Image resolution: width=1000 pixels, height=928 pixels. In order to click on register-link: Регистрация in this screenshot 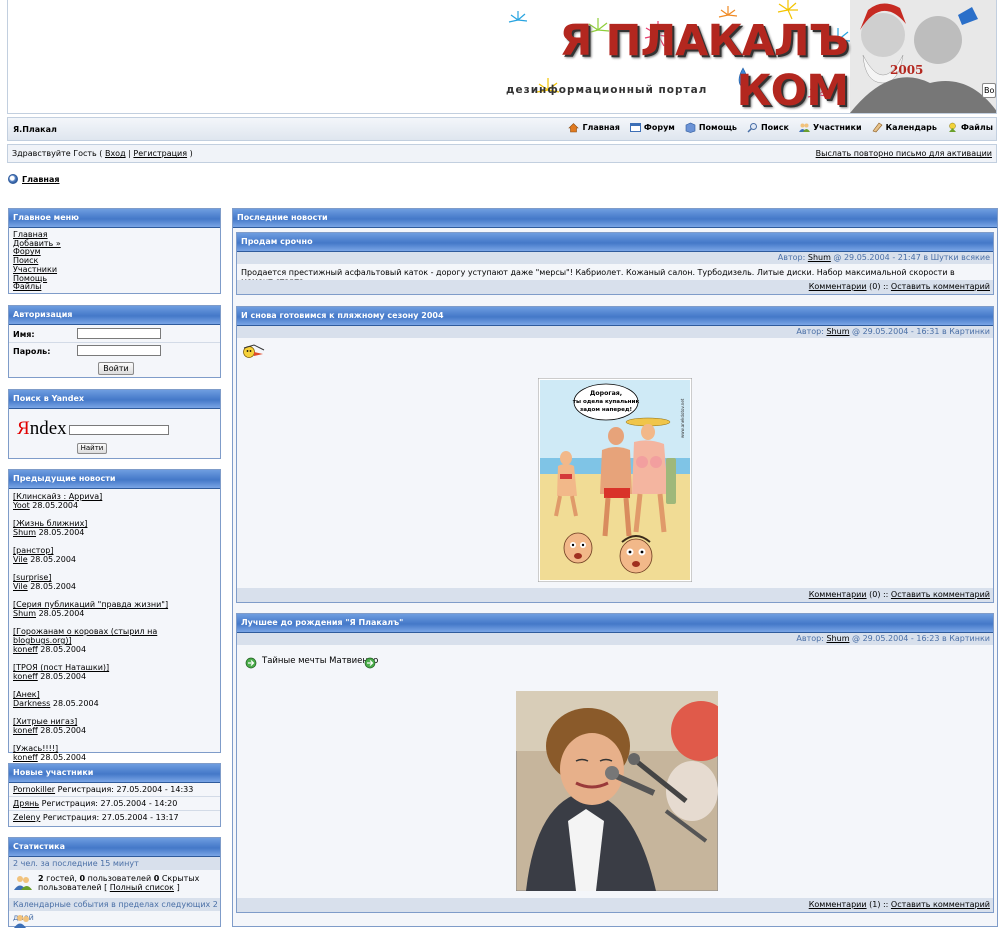, I will do `click(160, 153)`.